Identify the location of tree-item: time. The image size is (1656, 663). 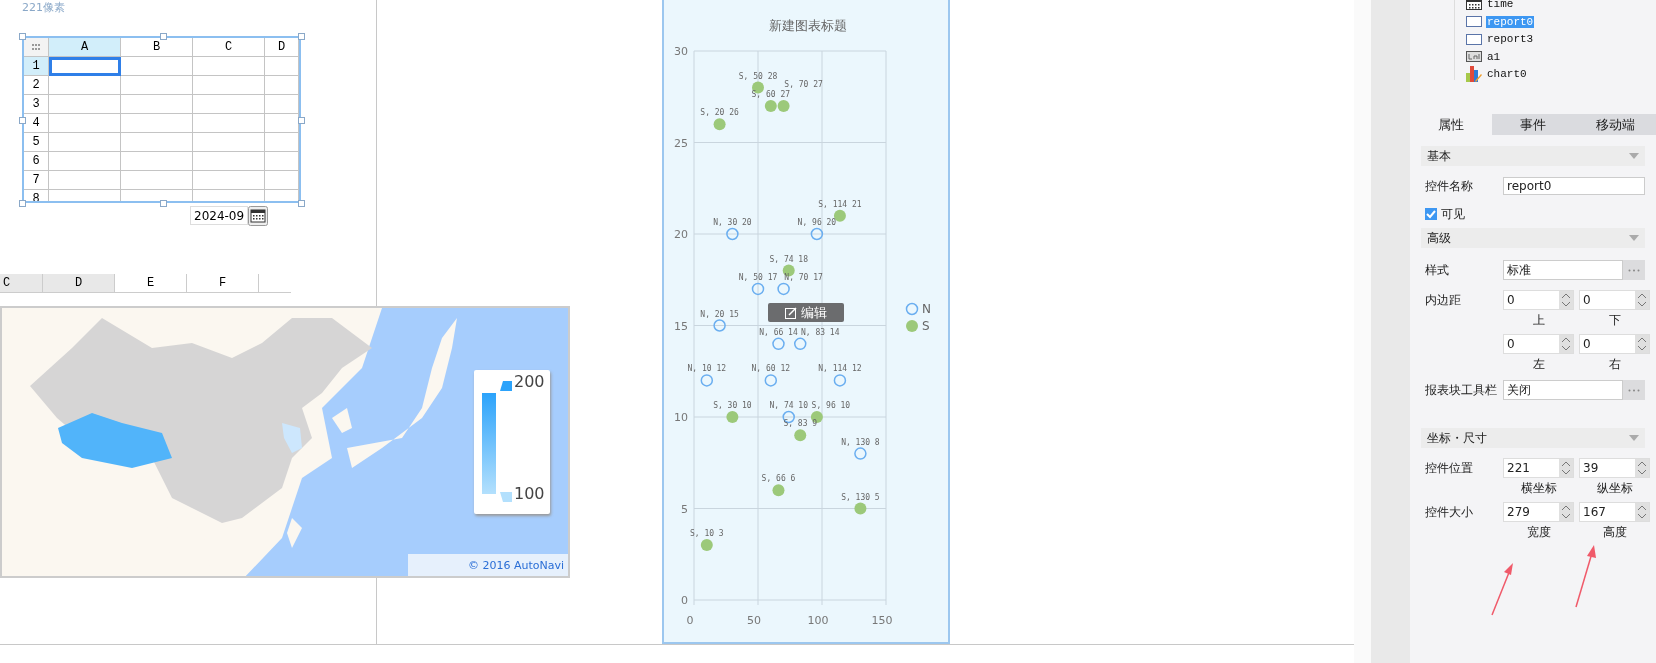
(1500, 5).